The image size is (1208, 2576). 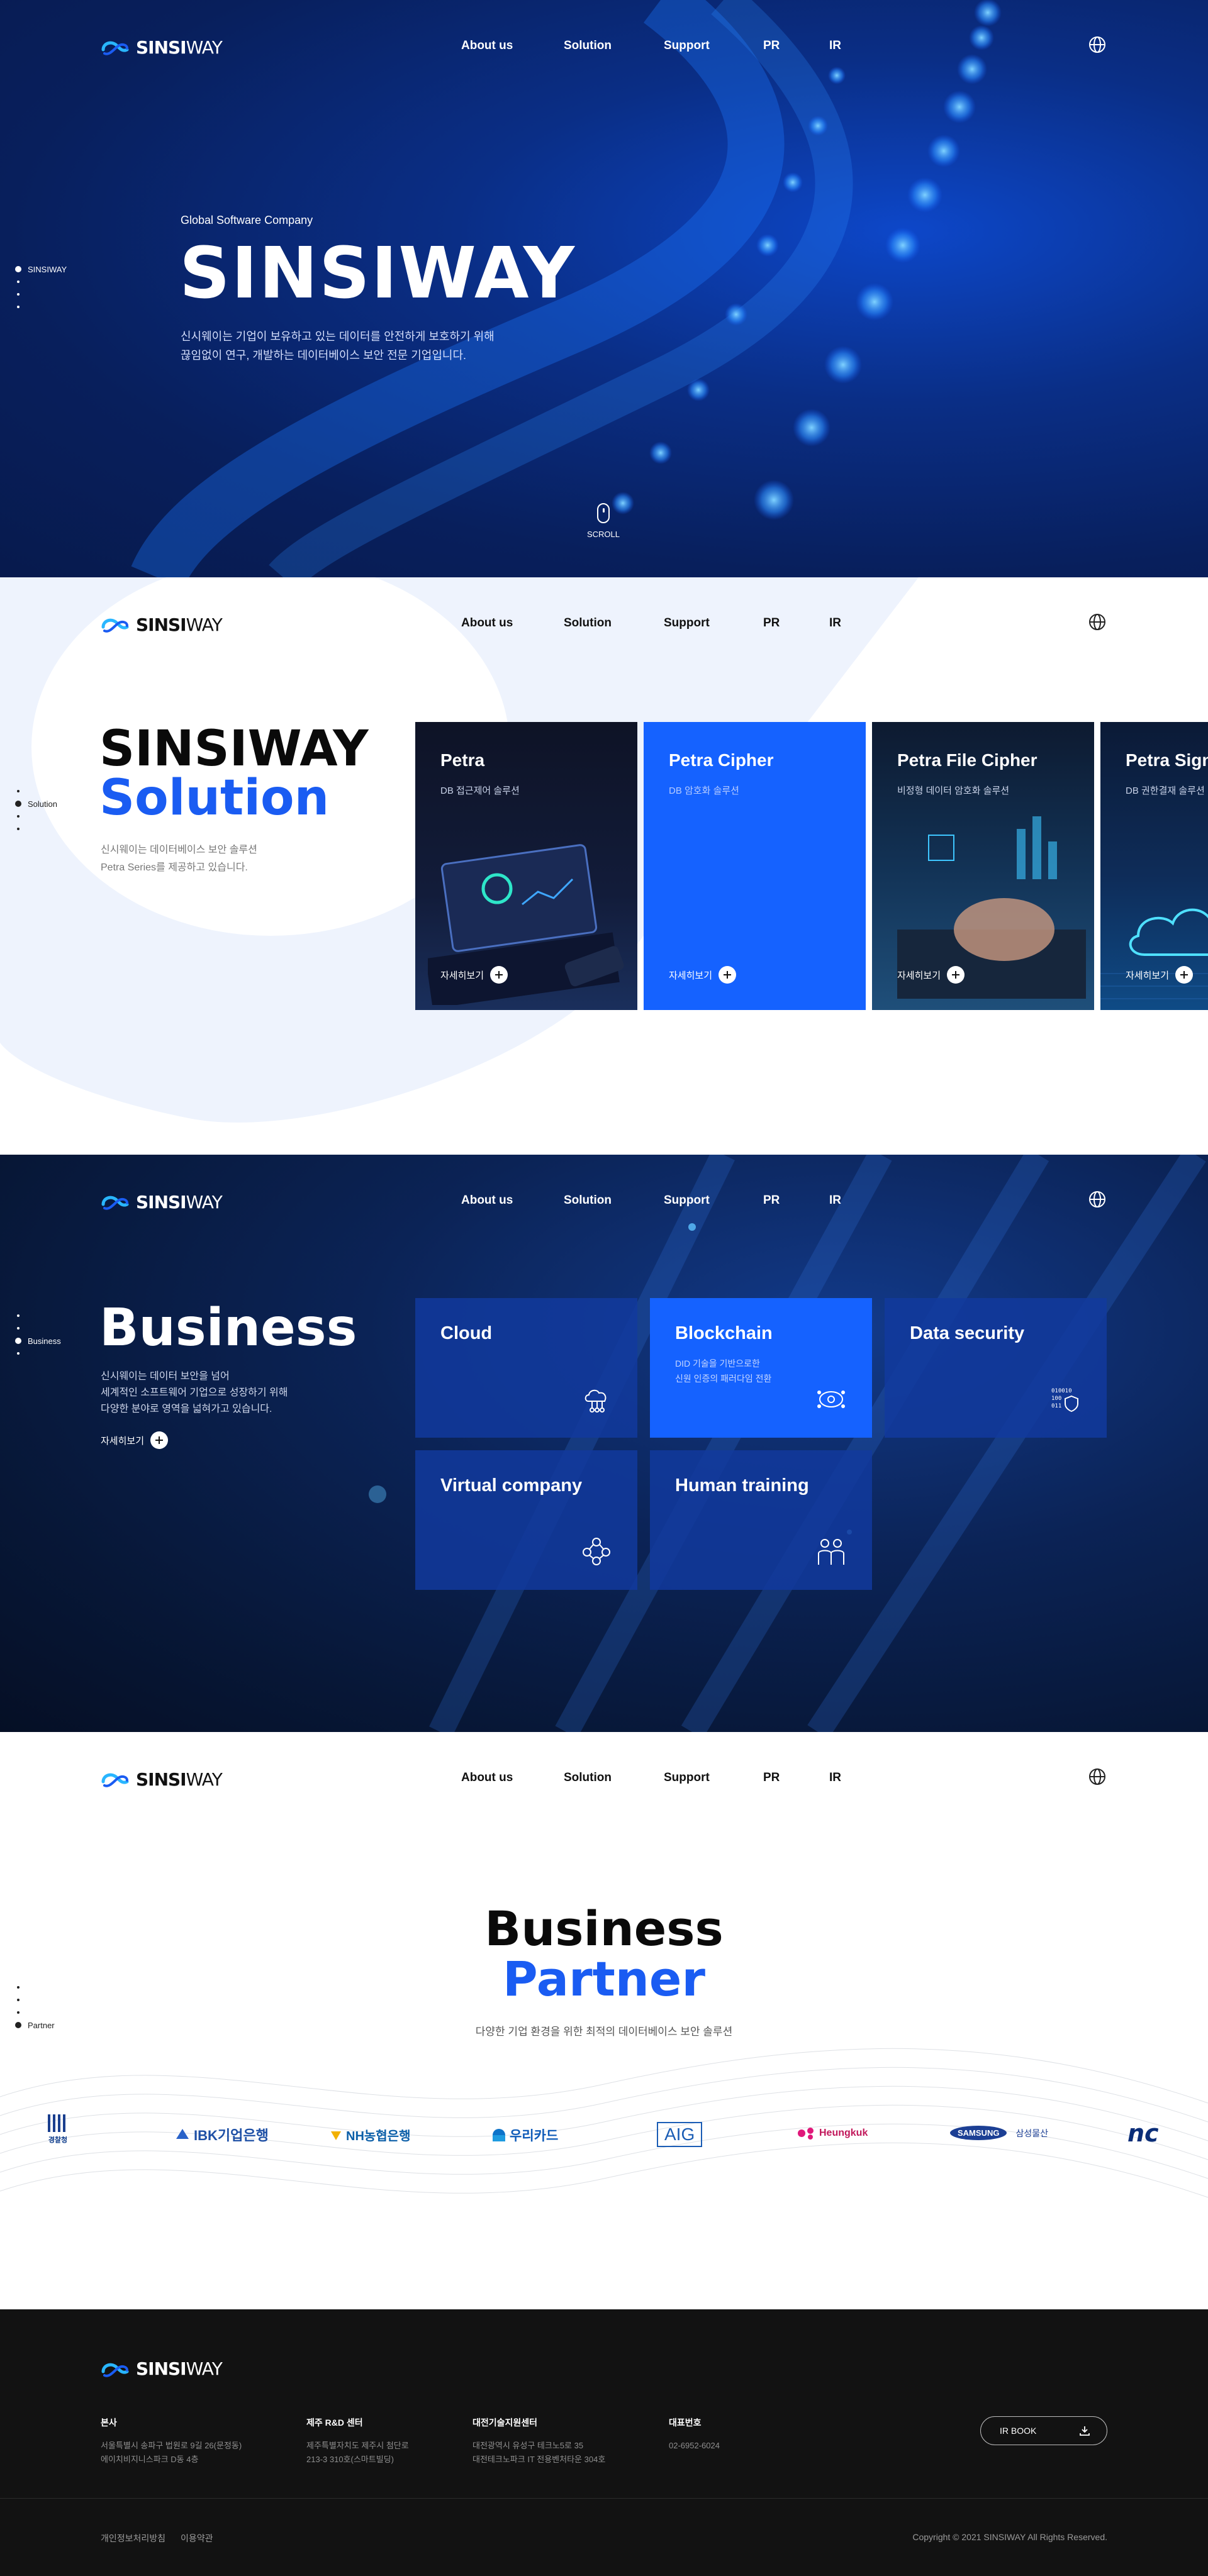 What do you see at coordinates (222, 2134) in the screenshot?
I see `partner-logo-ibk: IBK기업은행` at bounding box center [222, 2134].